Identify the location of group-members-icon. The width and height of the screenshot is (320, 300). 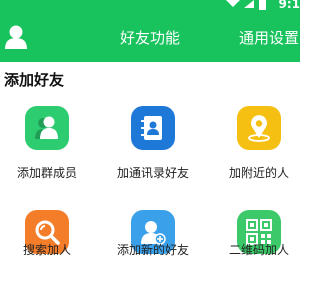
(47, 128).